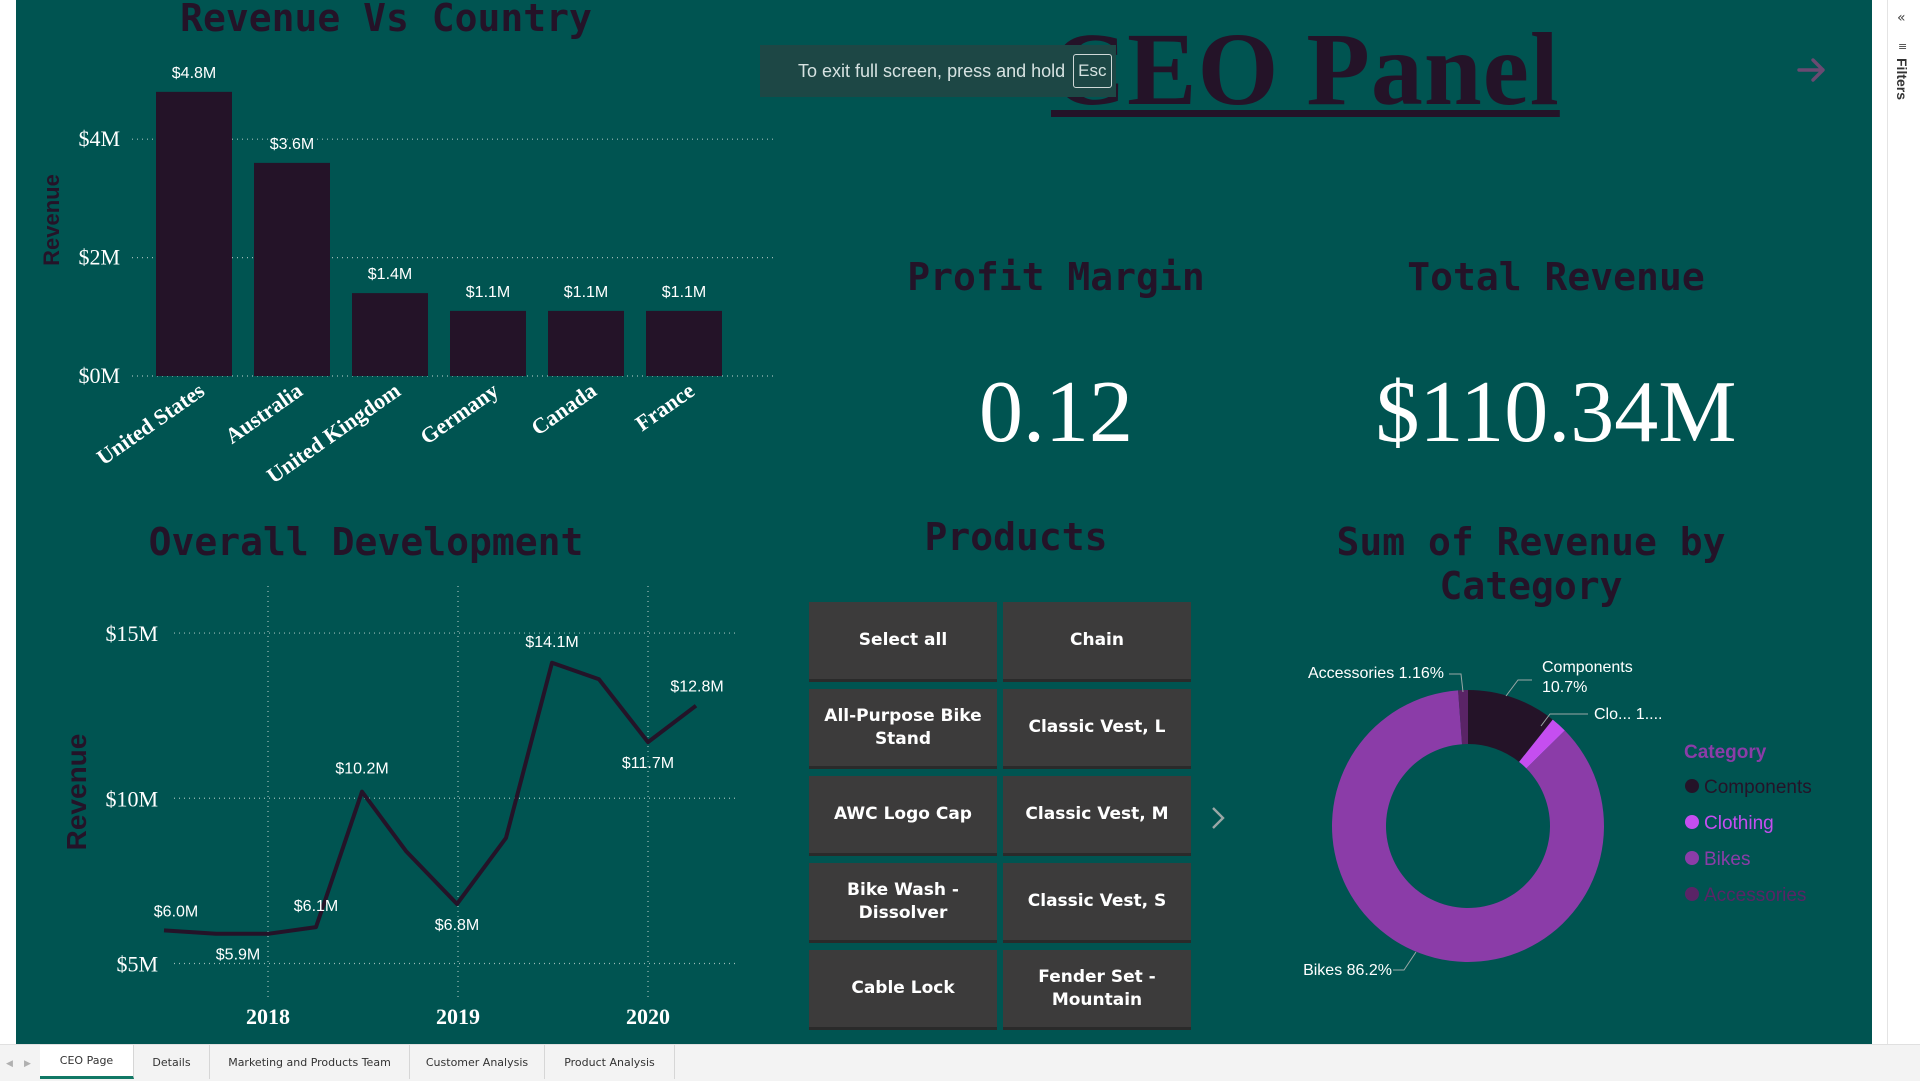  What do you see at coordinates (1755, 895) in the screenshot?
I see `legend-entry: Accessories` at bounding box center [1755, 895].